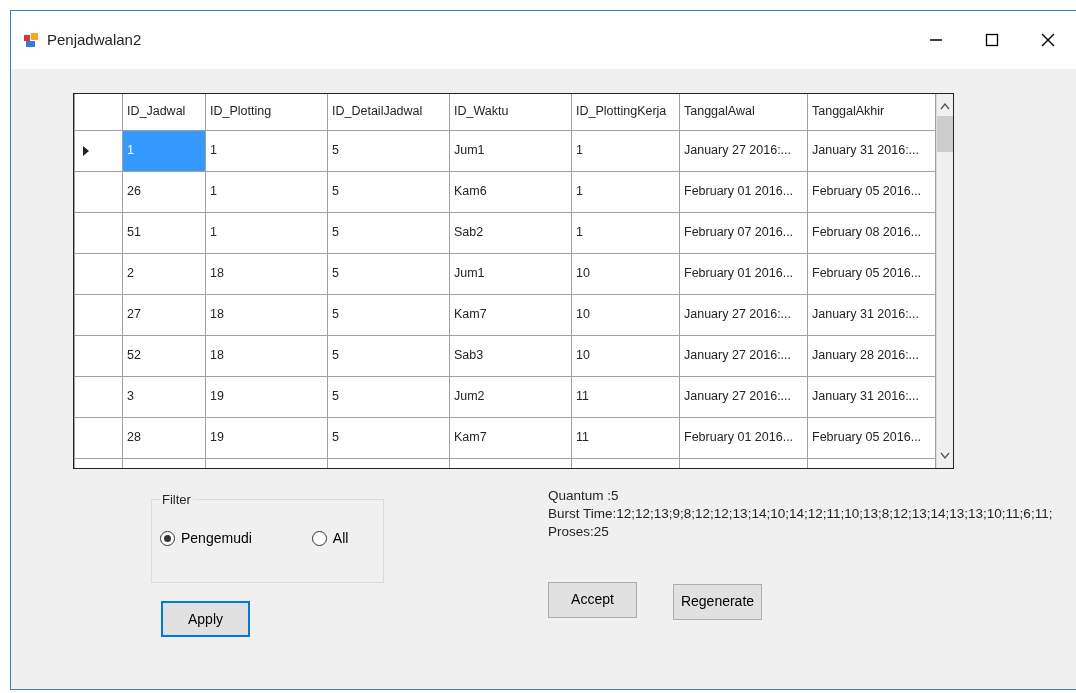 This screenshot has width=1076, height=693. What do you see at coordinates (592, 599) in the screenshot?
I see `action-button: Accept` at bounding box center [592, 599].